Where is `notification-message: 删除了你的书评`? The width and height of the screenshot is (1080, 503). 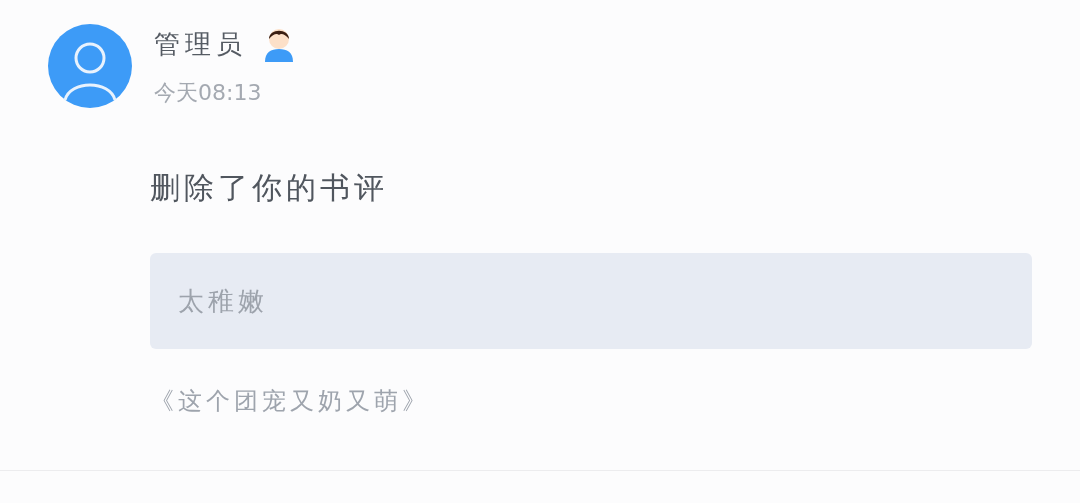 notification-message: 删除了你的书评 is located at coordinates (269, 188).